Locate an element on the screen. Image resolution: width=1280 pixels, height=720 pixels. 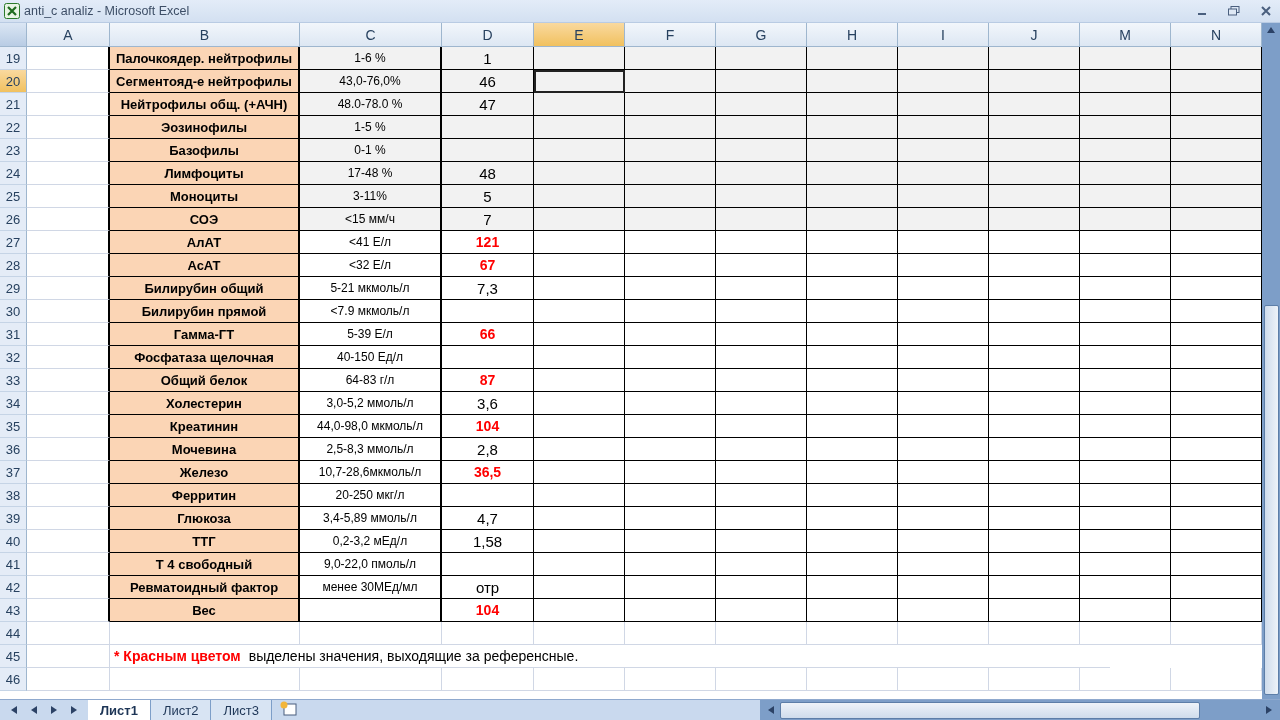
row-header: 39 is located at coordinates (13, 518).